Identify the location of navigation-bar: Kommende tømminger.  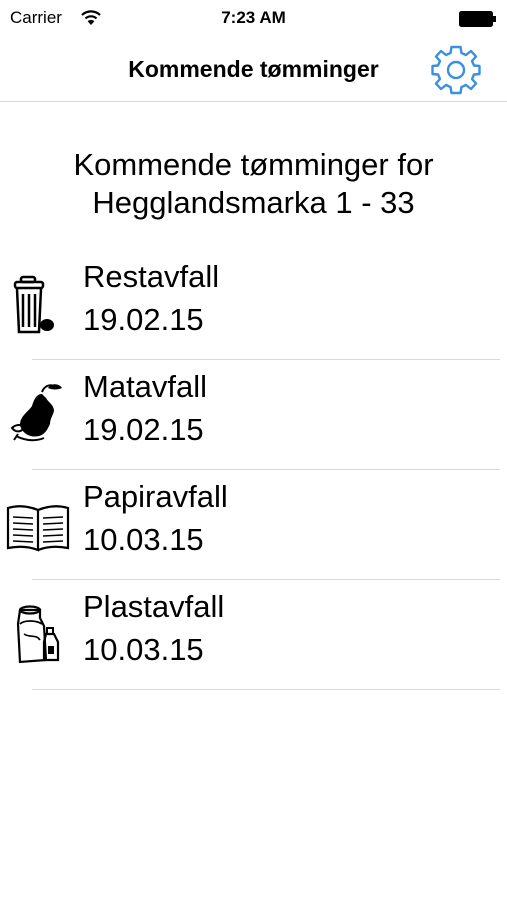
(253, 69).